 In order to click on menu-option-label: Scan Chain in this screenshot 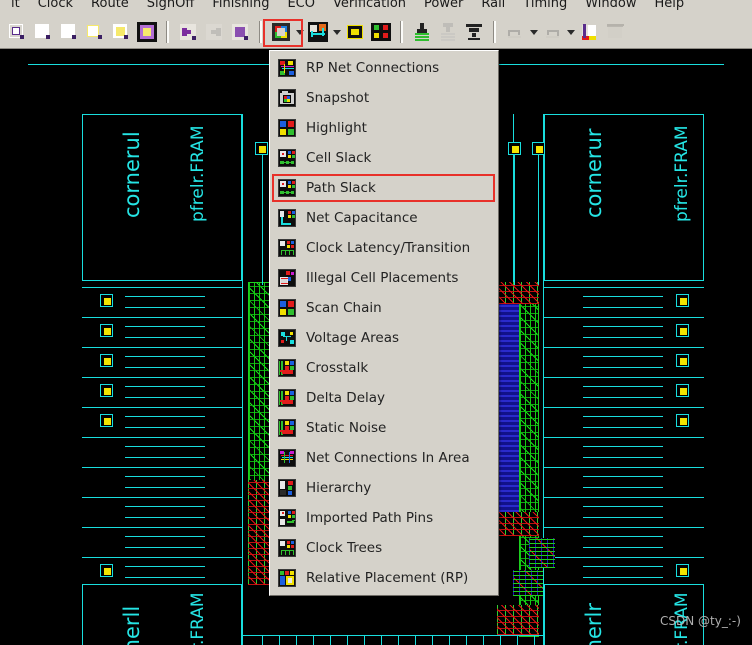, I will do `click(344, 308)`.